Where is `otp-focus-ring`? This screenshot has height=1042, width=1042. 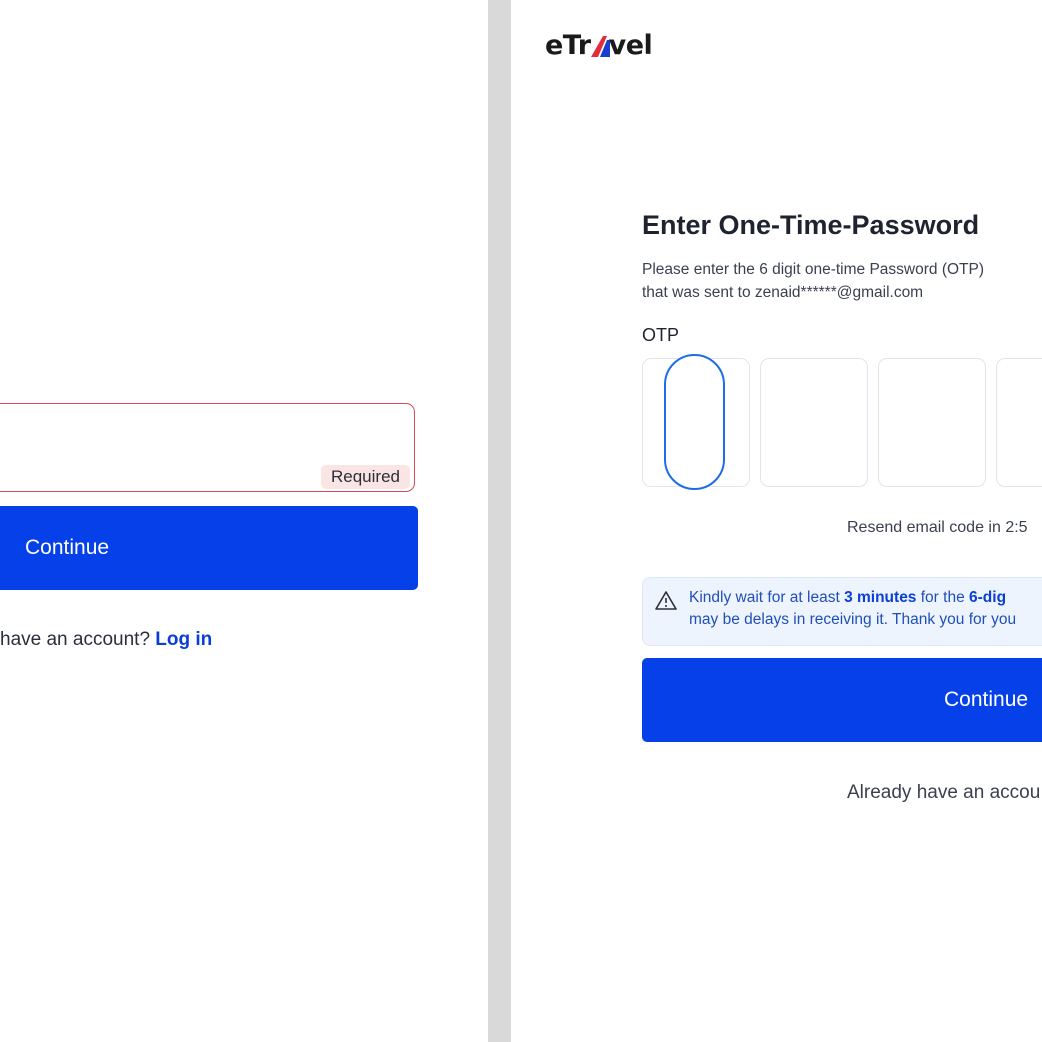 otp-focus-ring is located at coordinates (694, 422).